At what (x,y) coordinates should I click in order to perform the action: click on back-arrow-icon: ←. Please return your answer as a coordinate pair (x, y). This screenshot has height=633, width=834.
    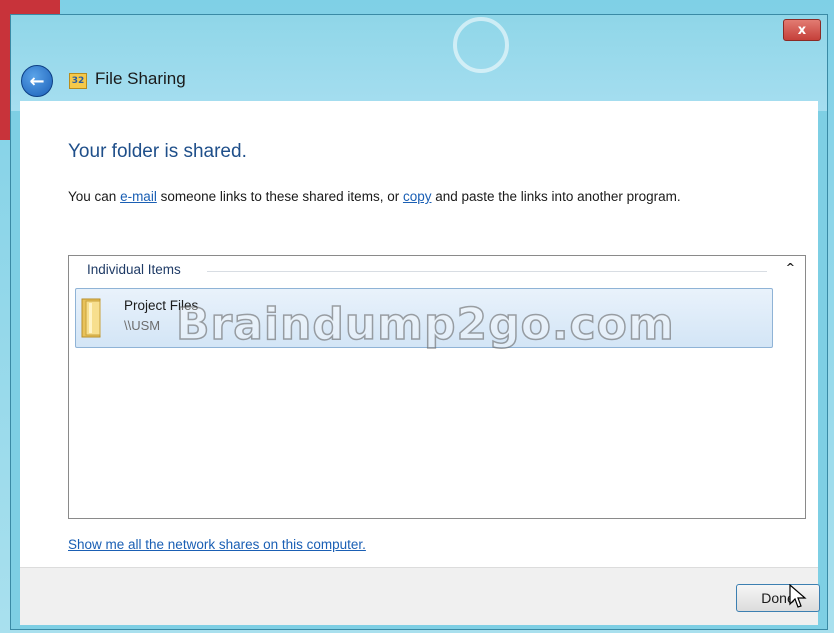
    Looking at the image, I should click on (37, 81).